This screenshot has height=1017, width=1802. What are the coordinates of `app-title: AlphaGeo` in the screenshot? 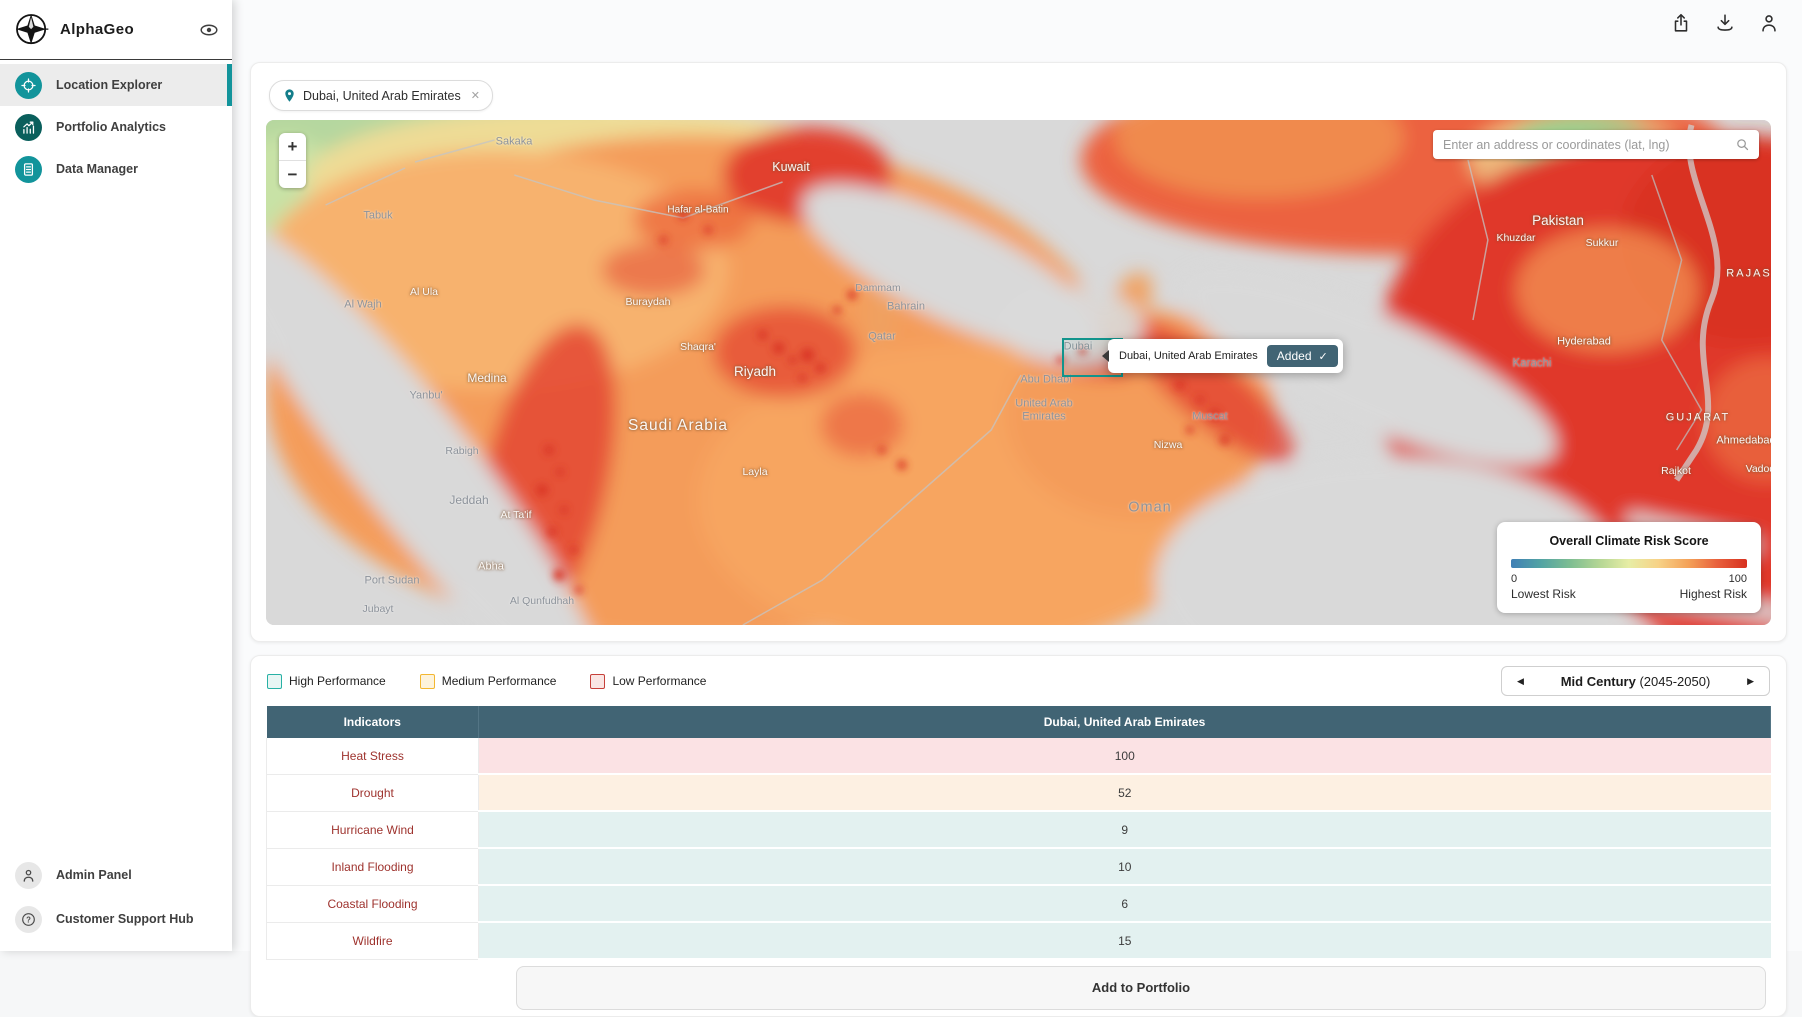 It's located at (97, 29).